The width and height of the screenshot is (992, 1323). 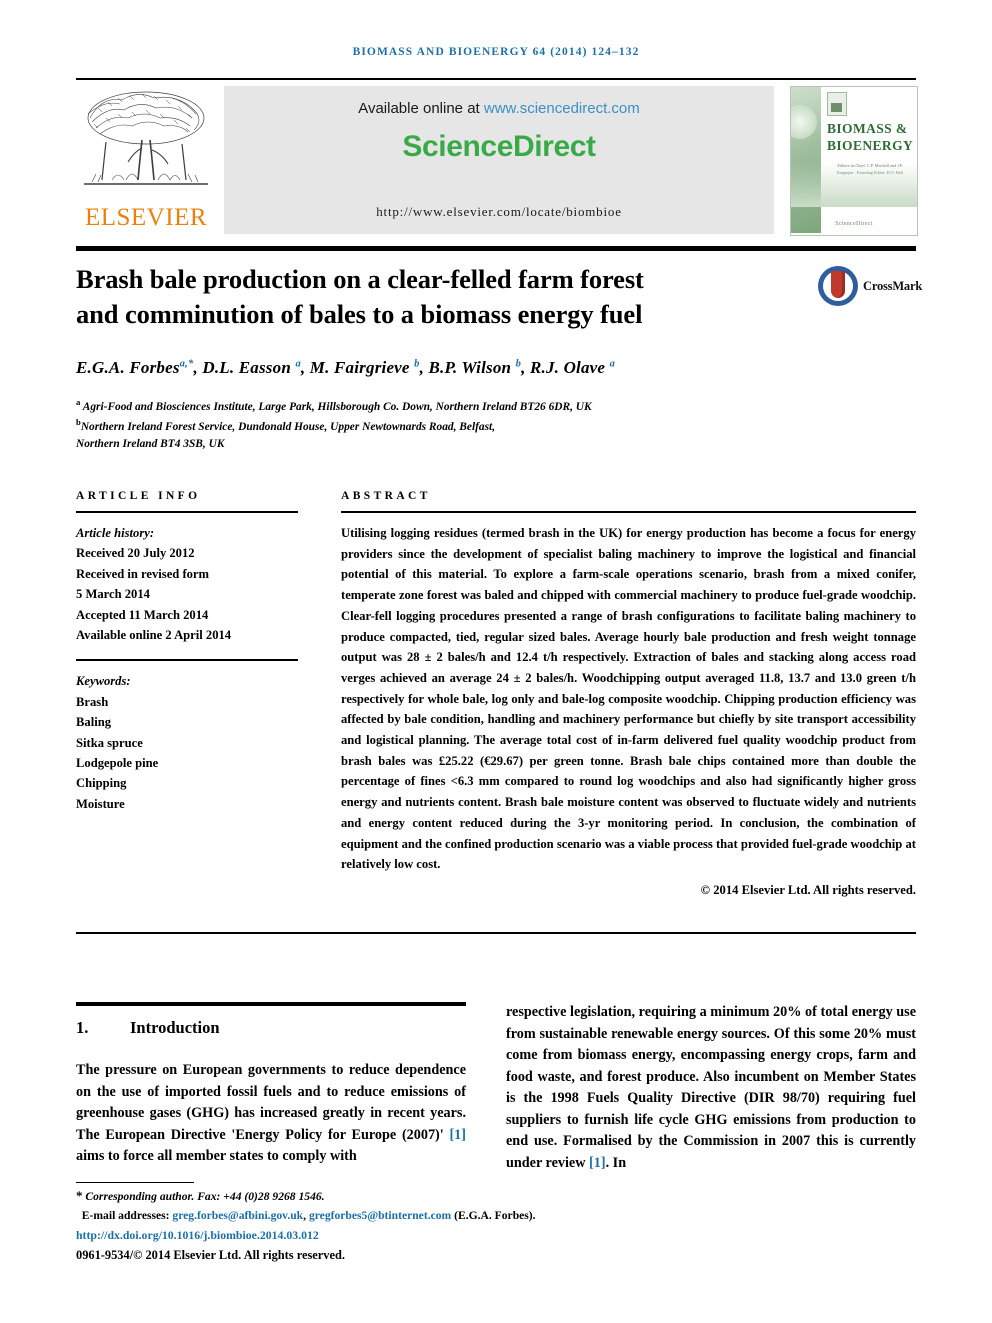 What do you see at coordinates (496, 933) in the screenshot?
I see `abstract-bottom-rule` at bounding box center [496, 933].